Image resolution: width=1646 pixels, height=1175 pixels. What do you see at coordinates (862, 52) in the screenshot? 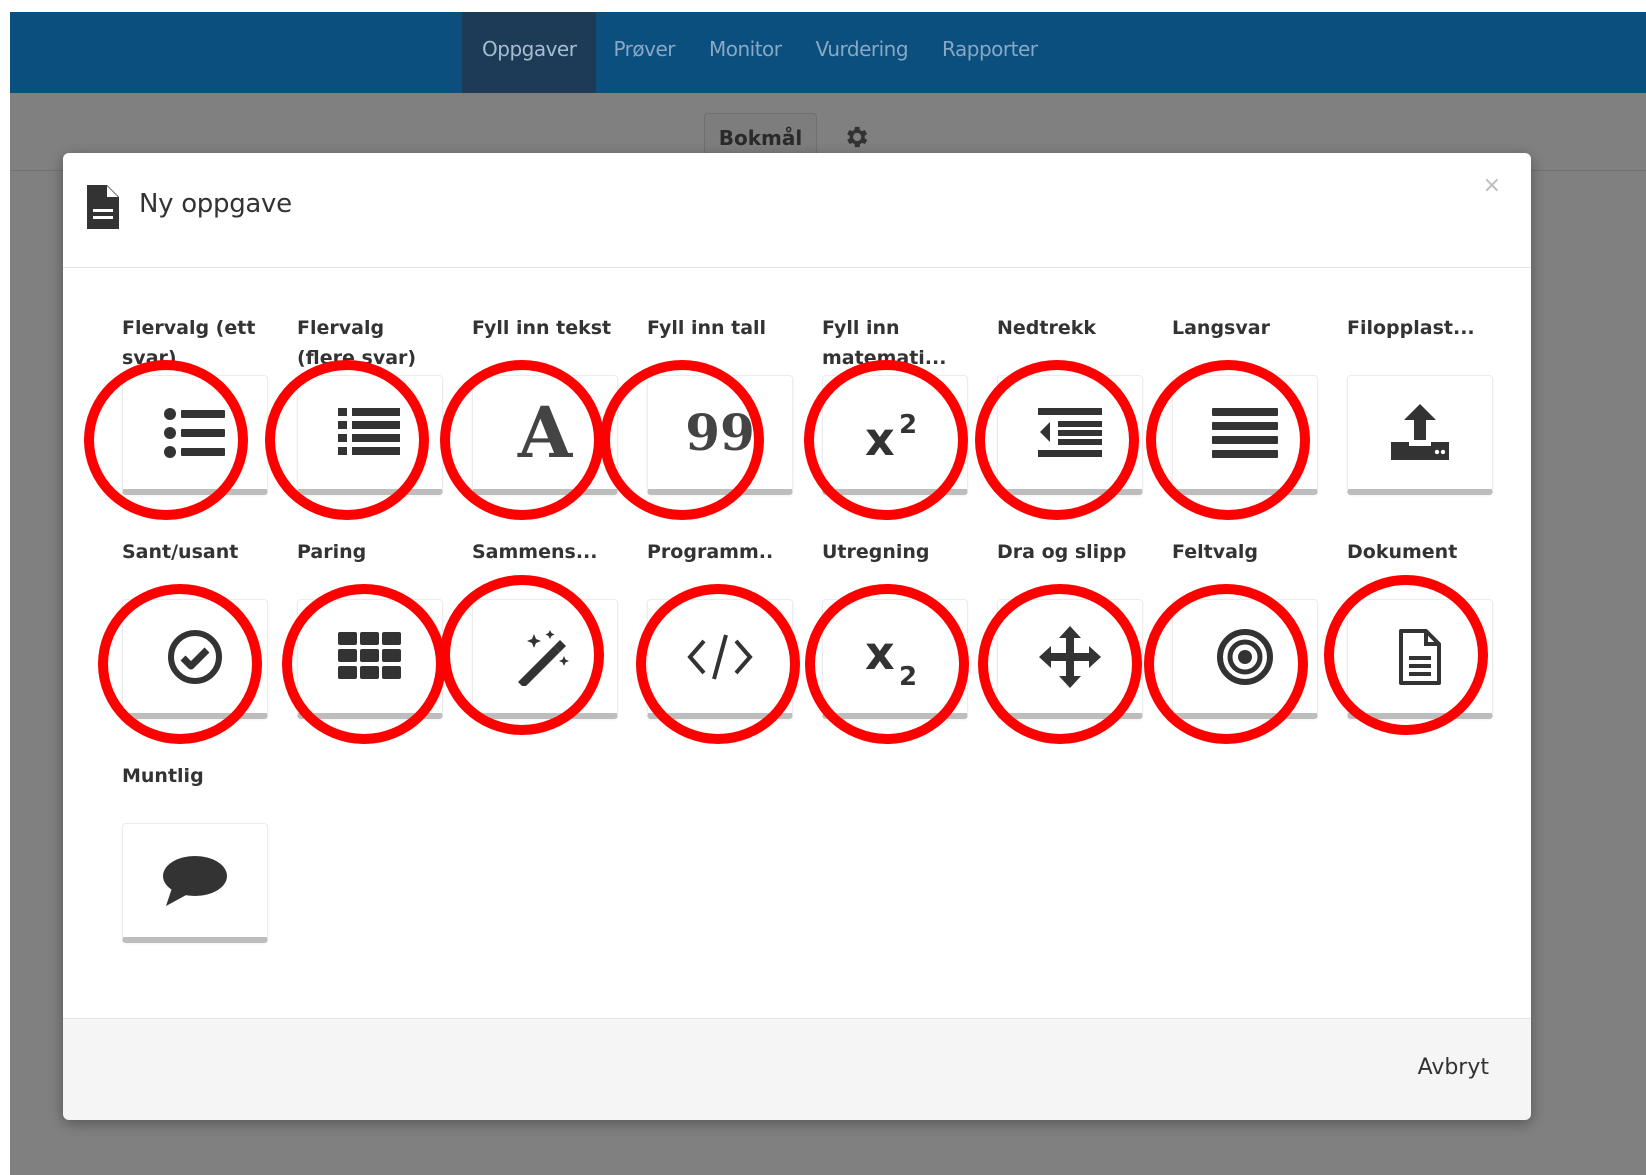
I see `nav-tab-vurdering: Vurdering` at bounding box center [862, 52].